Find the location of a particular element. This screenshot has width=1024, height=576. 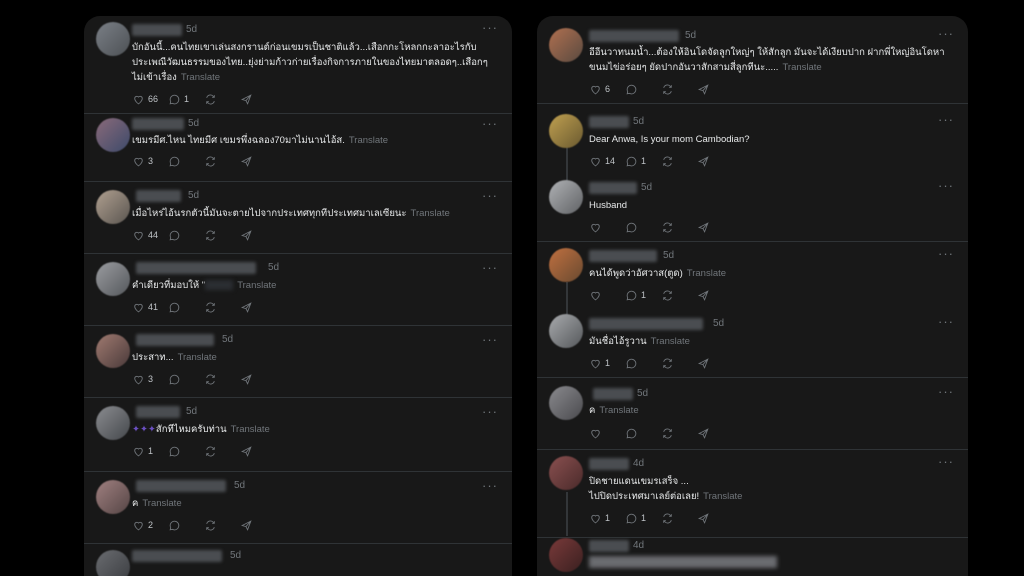

post: 5d ··· ประสาท... Translate 3 is located at coordinates (298, 362).